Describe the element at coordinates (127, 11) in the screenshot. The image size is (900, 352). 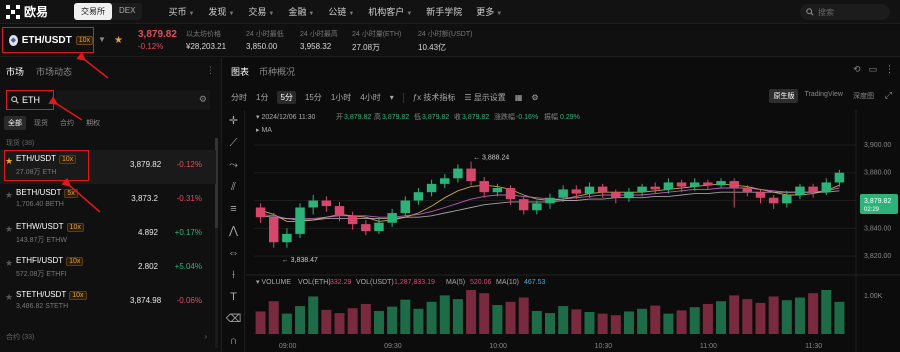
I see `tab-dex: DEX` at that location.